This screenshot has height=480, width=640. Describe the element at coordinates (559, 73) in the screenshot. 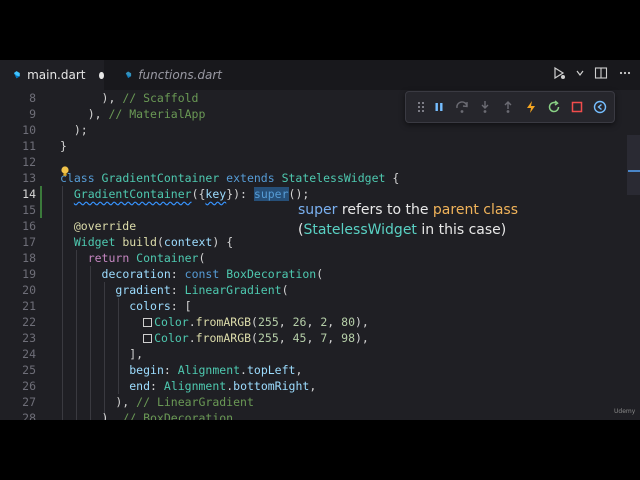

I see `run-debug-icon` at that location.